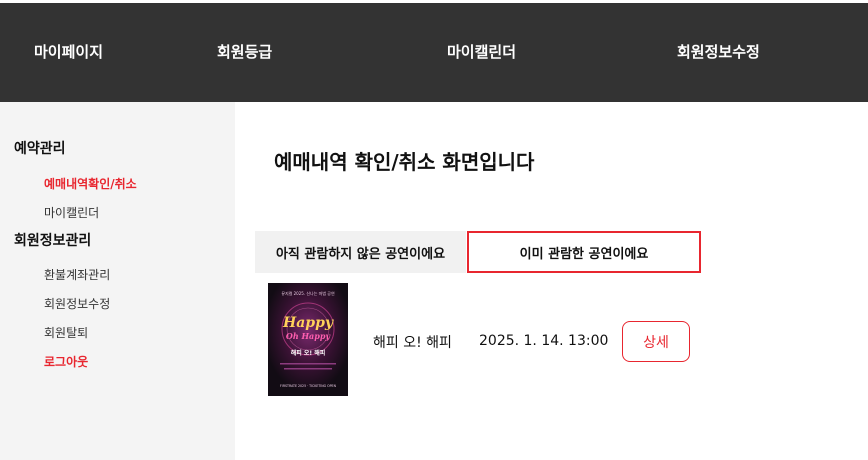 The image size is (868, 460). What do you see at coordinates (584, 252) in the screenshot?
I see `tab-already-watched: 이미 관람한 공연이에요` at bounding box center [584, 252].